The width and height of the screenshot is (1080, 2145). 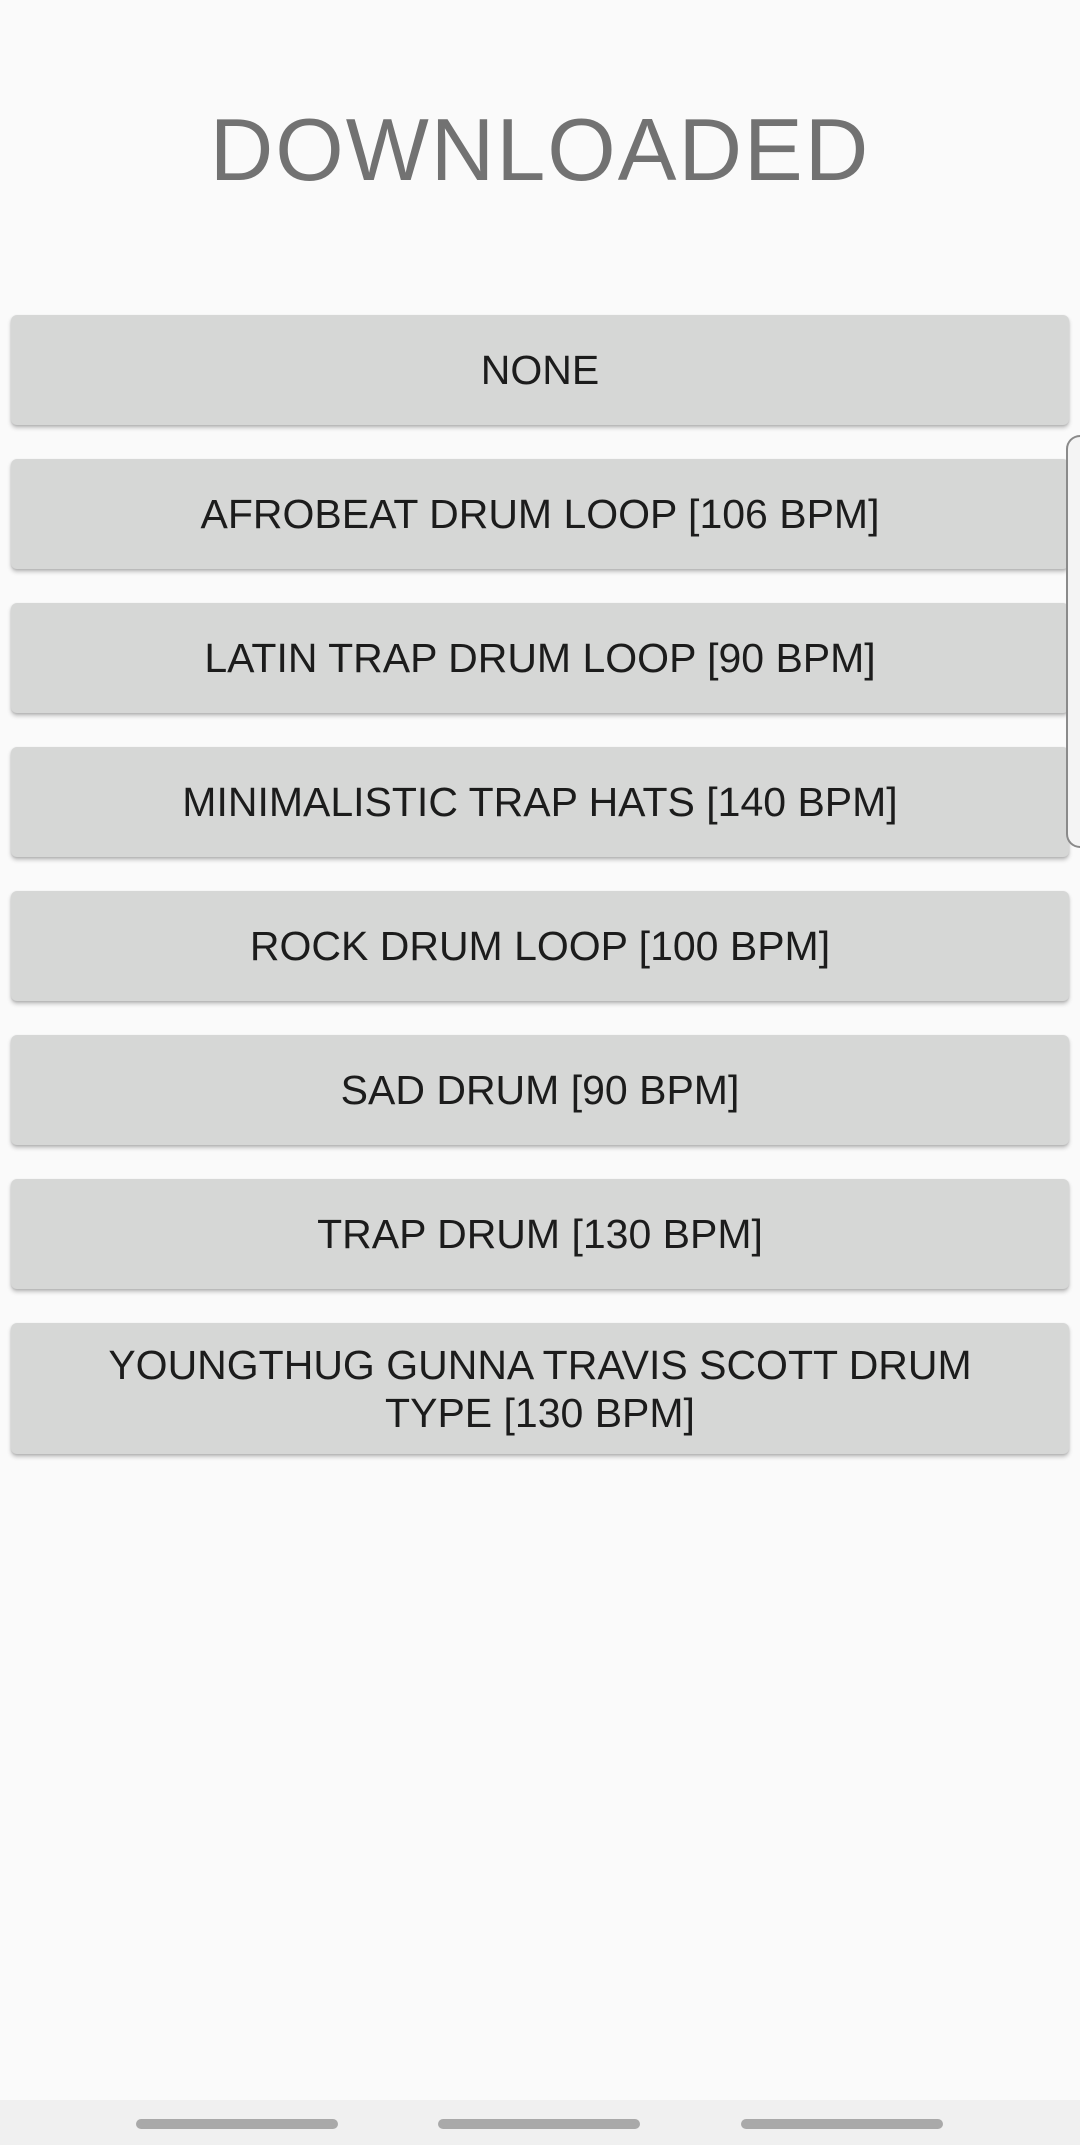 I want to click on back-gesture-bar, so click(x=842, y=2124).